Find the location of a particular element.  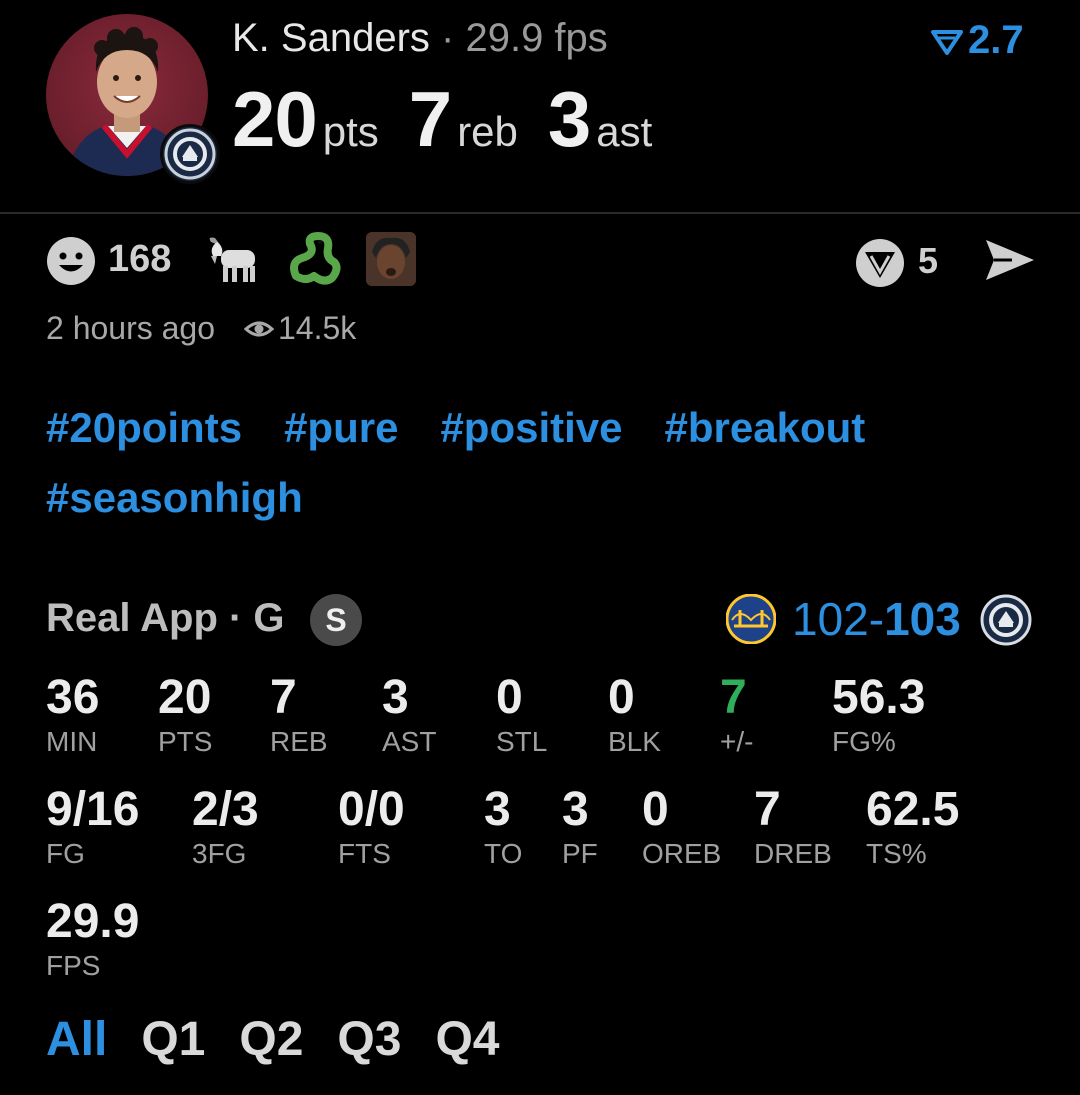

stat-plus-minus: 7 +/- is located at coordinates (736, 716).